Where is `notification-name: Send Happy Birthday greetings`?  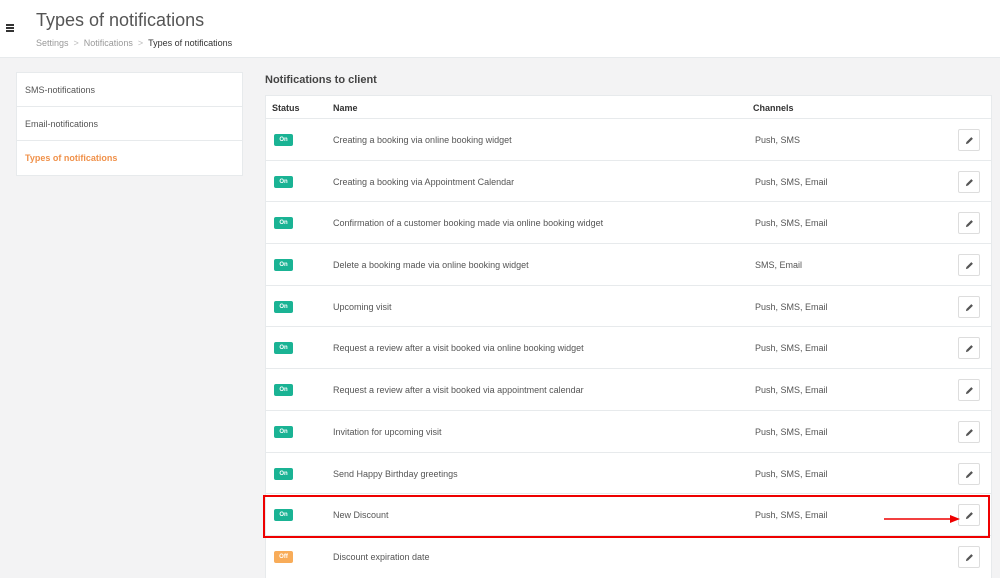 notification-name: Send Happy Birthday greetings is located at coordinates (395, 473).